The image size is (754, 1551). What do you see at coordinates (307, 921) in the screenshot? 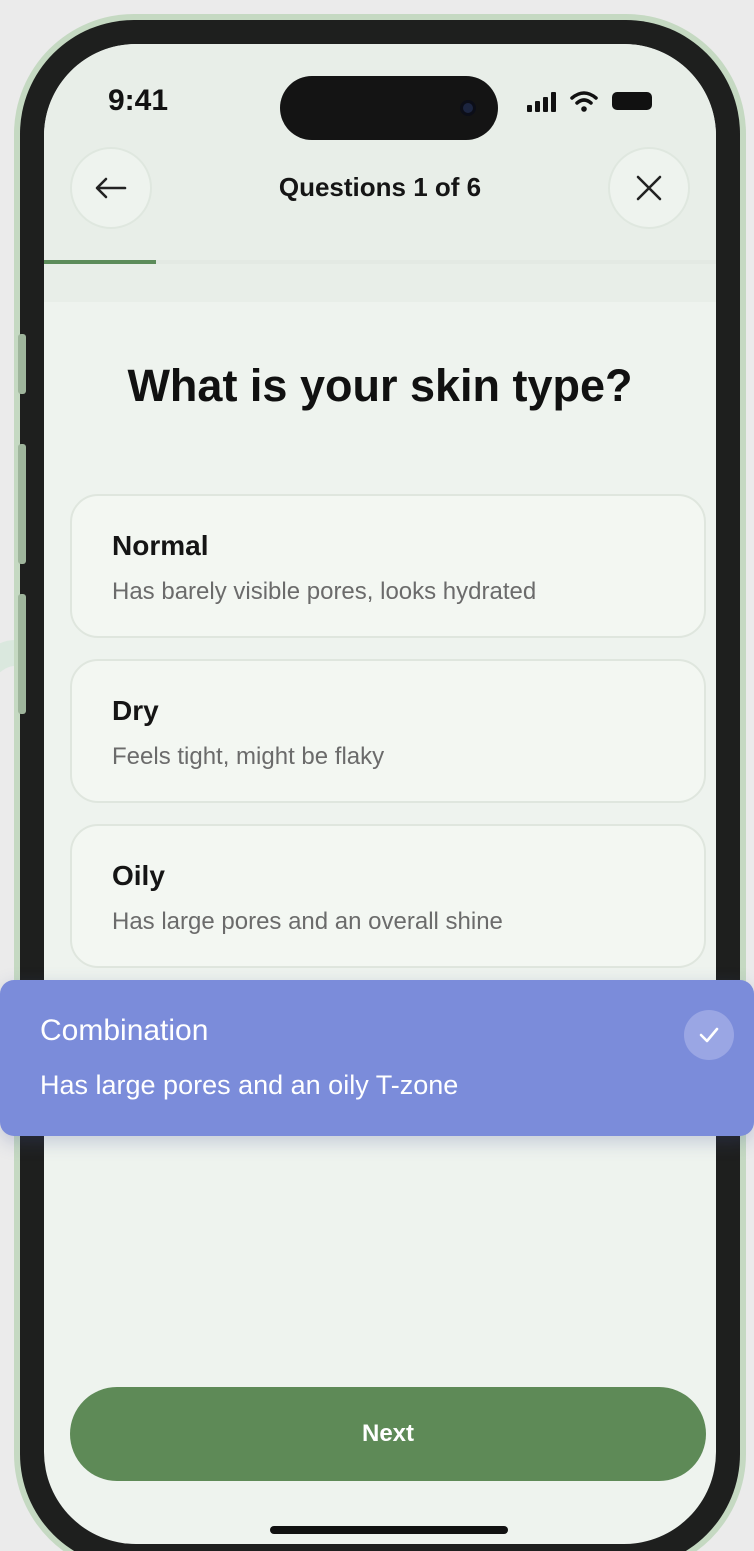
I see `option-description: Has large pores and an overall shine` at bounding box center [307, 921].